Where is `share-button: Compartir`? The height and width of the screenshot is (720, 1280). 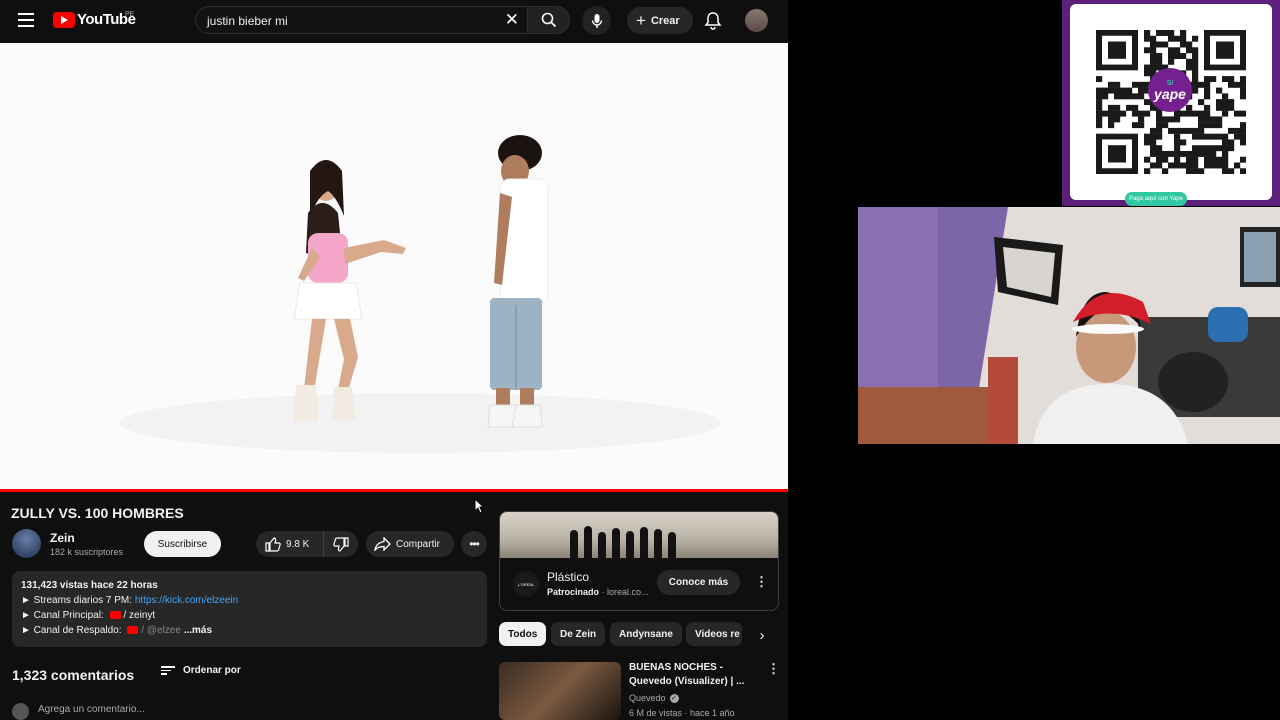 share-button: Compartir is located at coordinates (410, 544).